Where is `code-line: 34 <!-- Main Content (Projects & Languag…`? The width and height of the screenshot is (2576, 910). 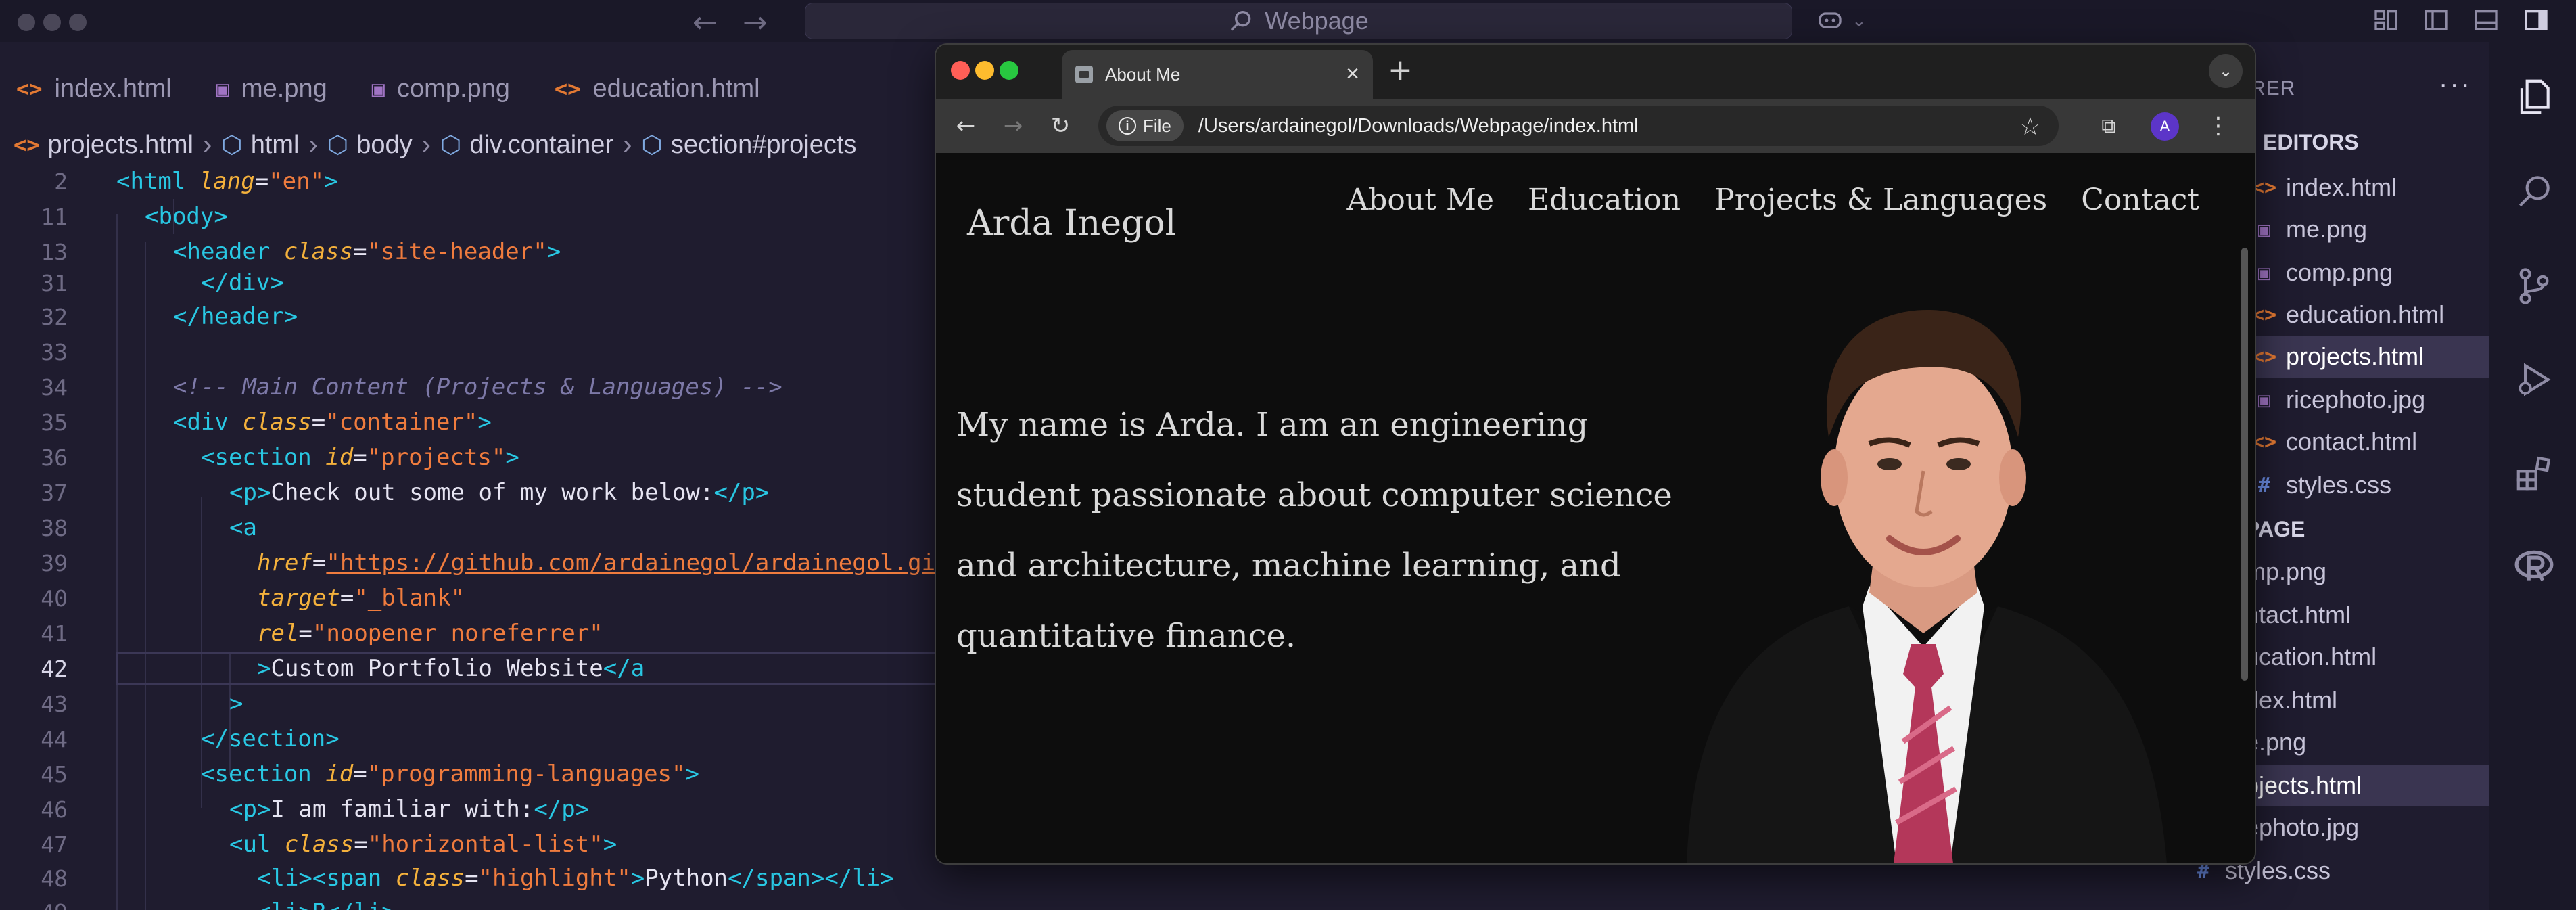
code-line: 34 <!-- Main Content (Projects & Languag… is located at coordinates (473, 387).